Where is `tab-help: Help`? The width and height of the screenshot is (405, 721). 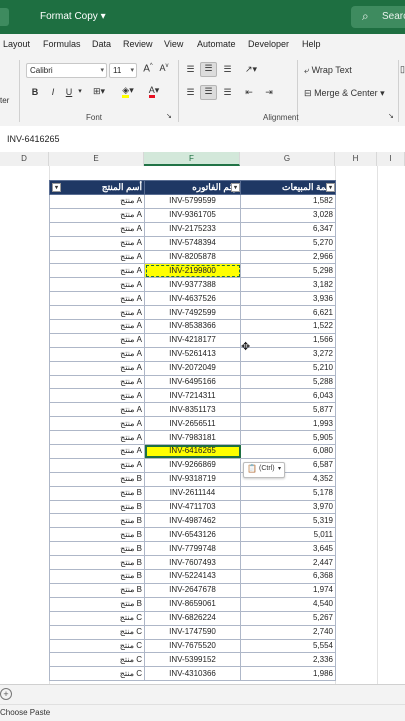 tab-help: Help is located at coordinates (311, 44).